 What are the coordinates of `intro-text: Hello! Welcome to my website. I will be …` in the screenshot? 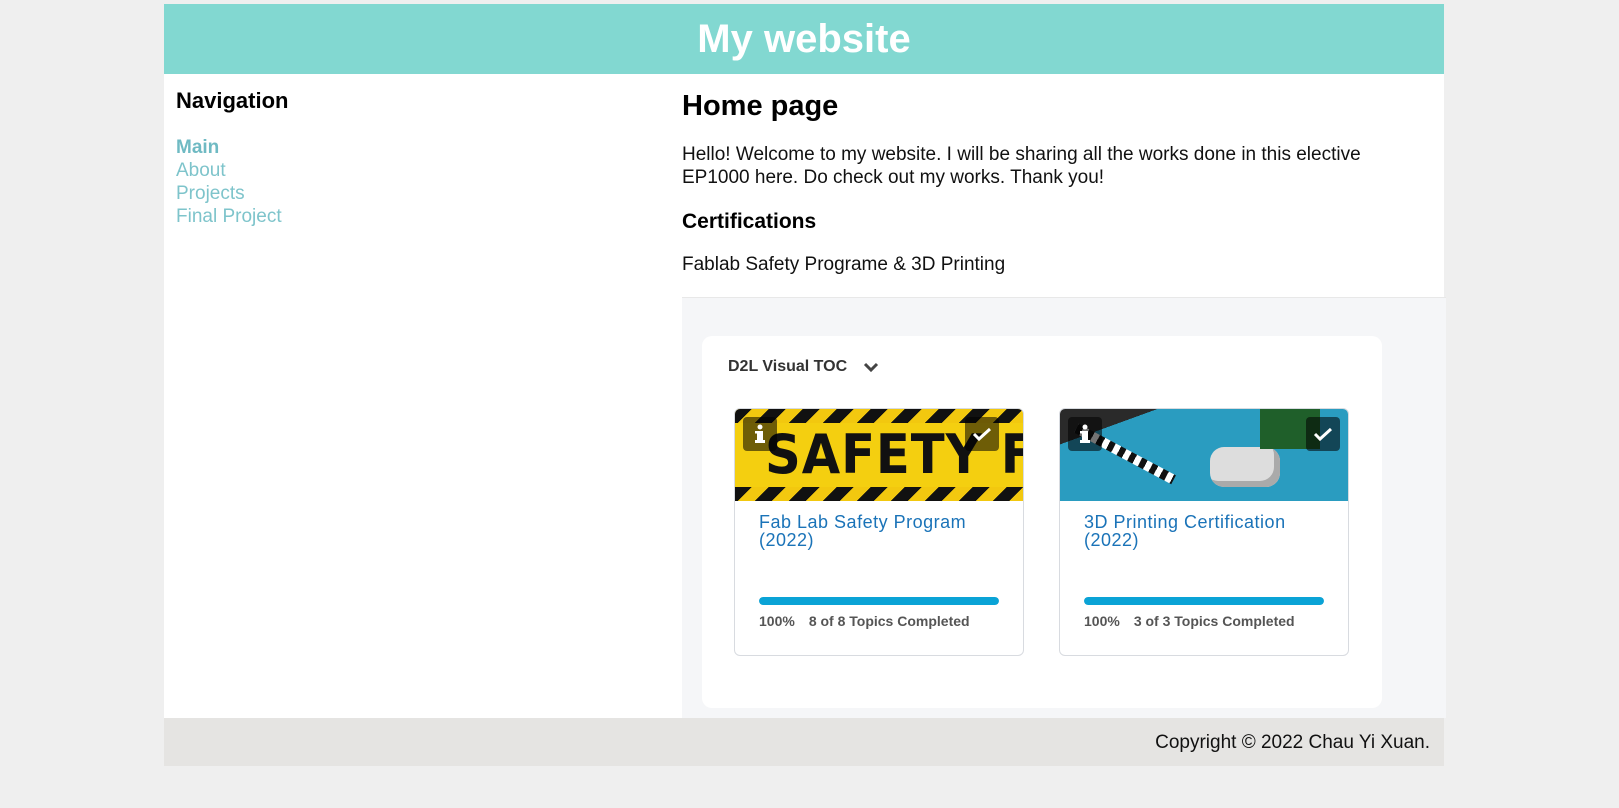 It's located at (1021, 166).